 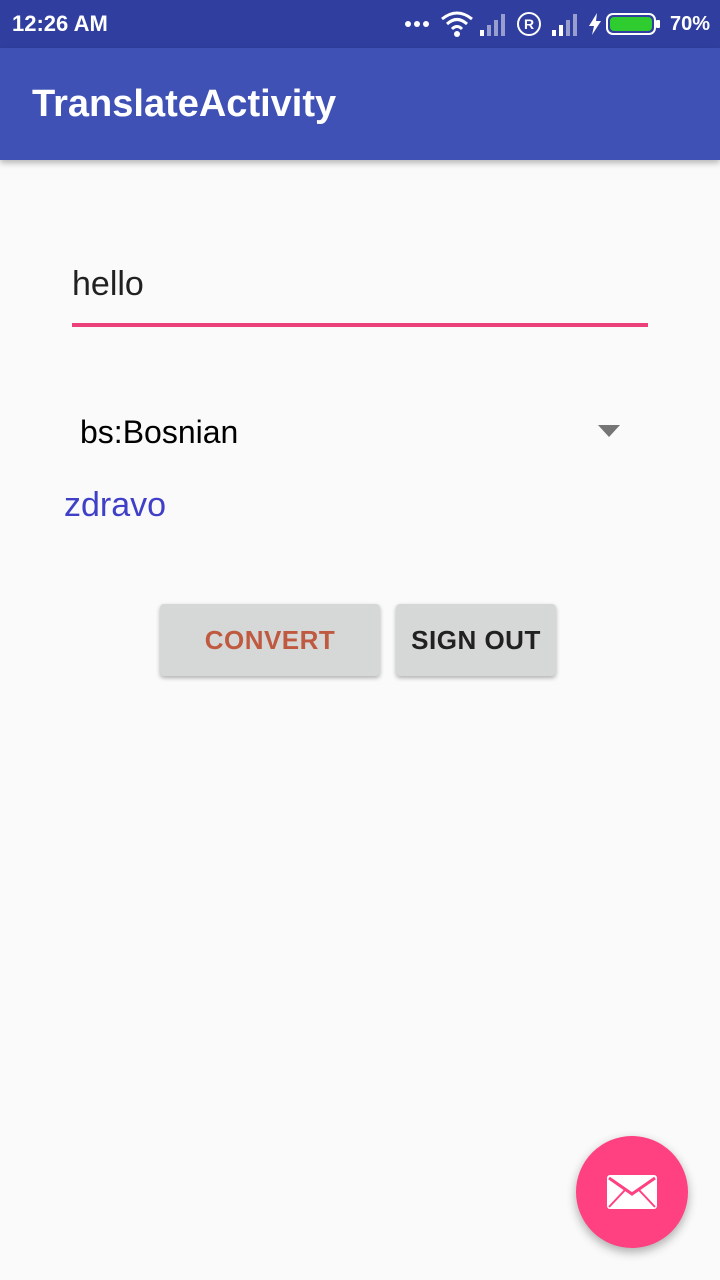 What do you see at coordinates (632, 24) in the screenshot?
I see `battery-icon` at bounding box center [632, 24].